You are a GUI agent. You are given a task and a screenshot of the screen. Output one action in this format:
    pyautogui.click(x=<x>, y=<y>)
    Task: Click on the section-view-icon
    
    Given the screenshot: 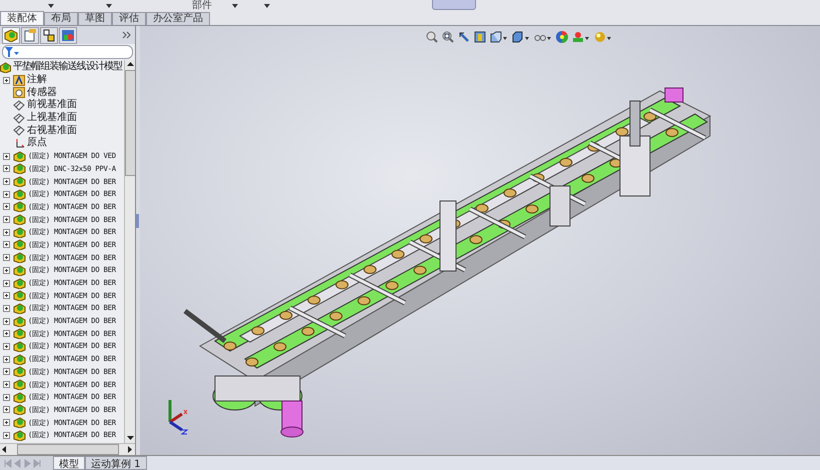 What is the action you would take?
    pyautogui.click(x=480, y=37)
    